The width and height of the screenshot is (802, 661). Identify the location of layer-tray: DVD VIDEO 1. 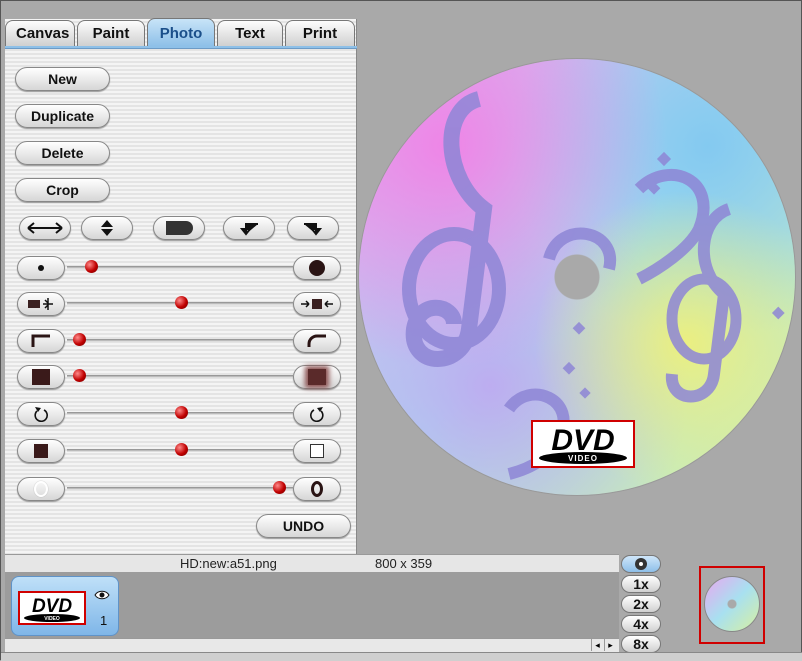
(312, 605).